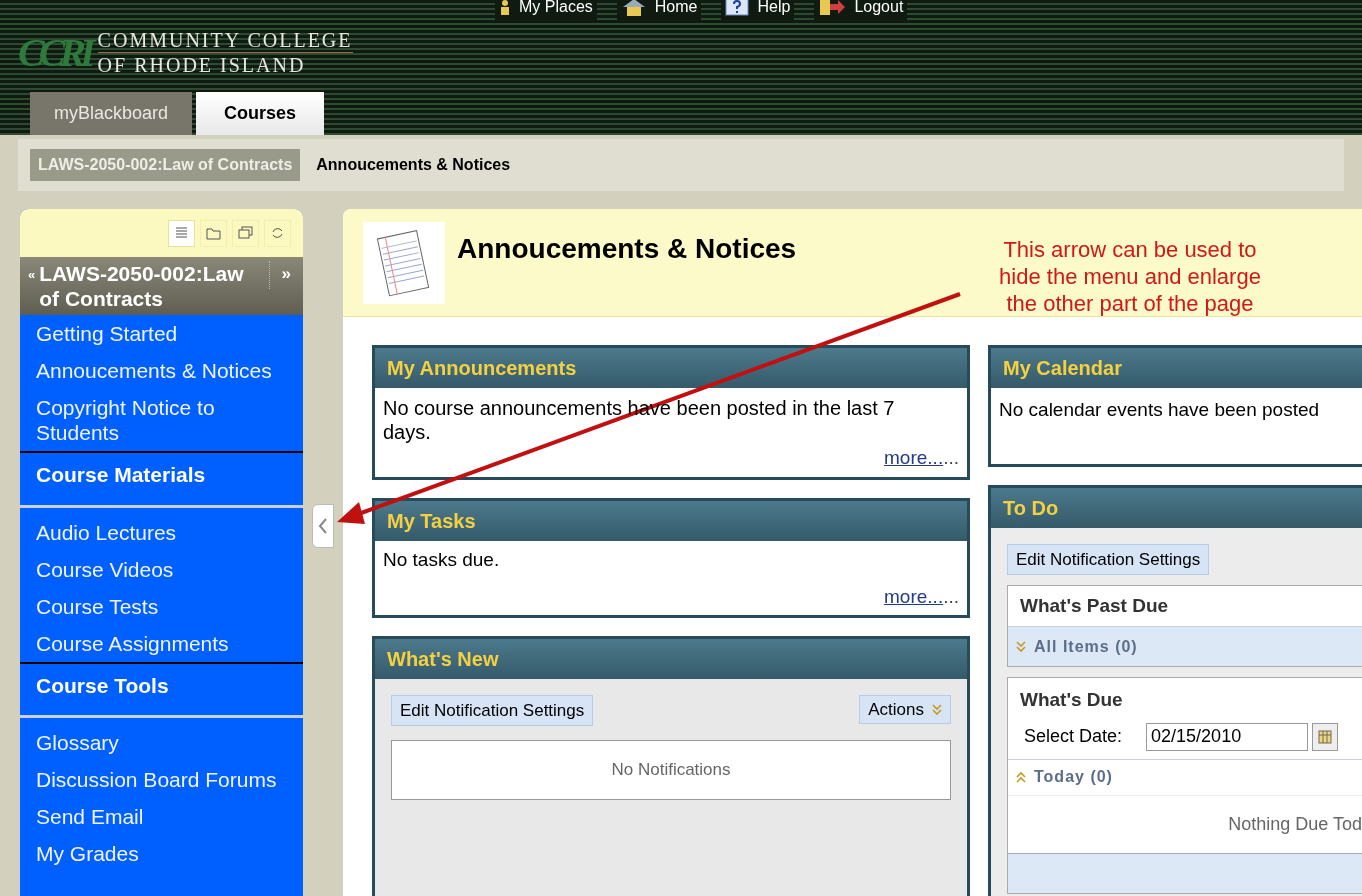 The image size is (1362, 896). Describe the element at coordinates (671, 770) in the screenshot. I see `empty-message: No Notifications` at that location.